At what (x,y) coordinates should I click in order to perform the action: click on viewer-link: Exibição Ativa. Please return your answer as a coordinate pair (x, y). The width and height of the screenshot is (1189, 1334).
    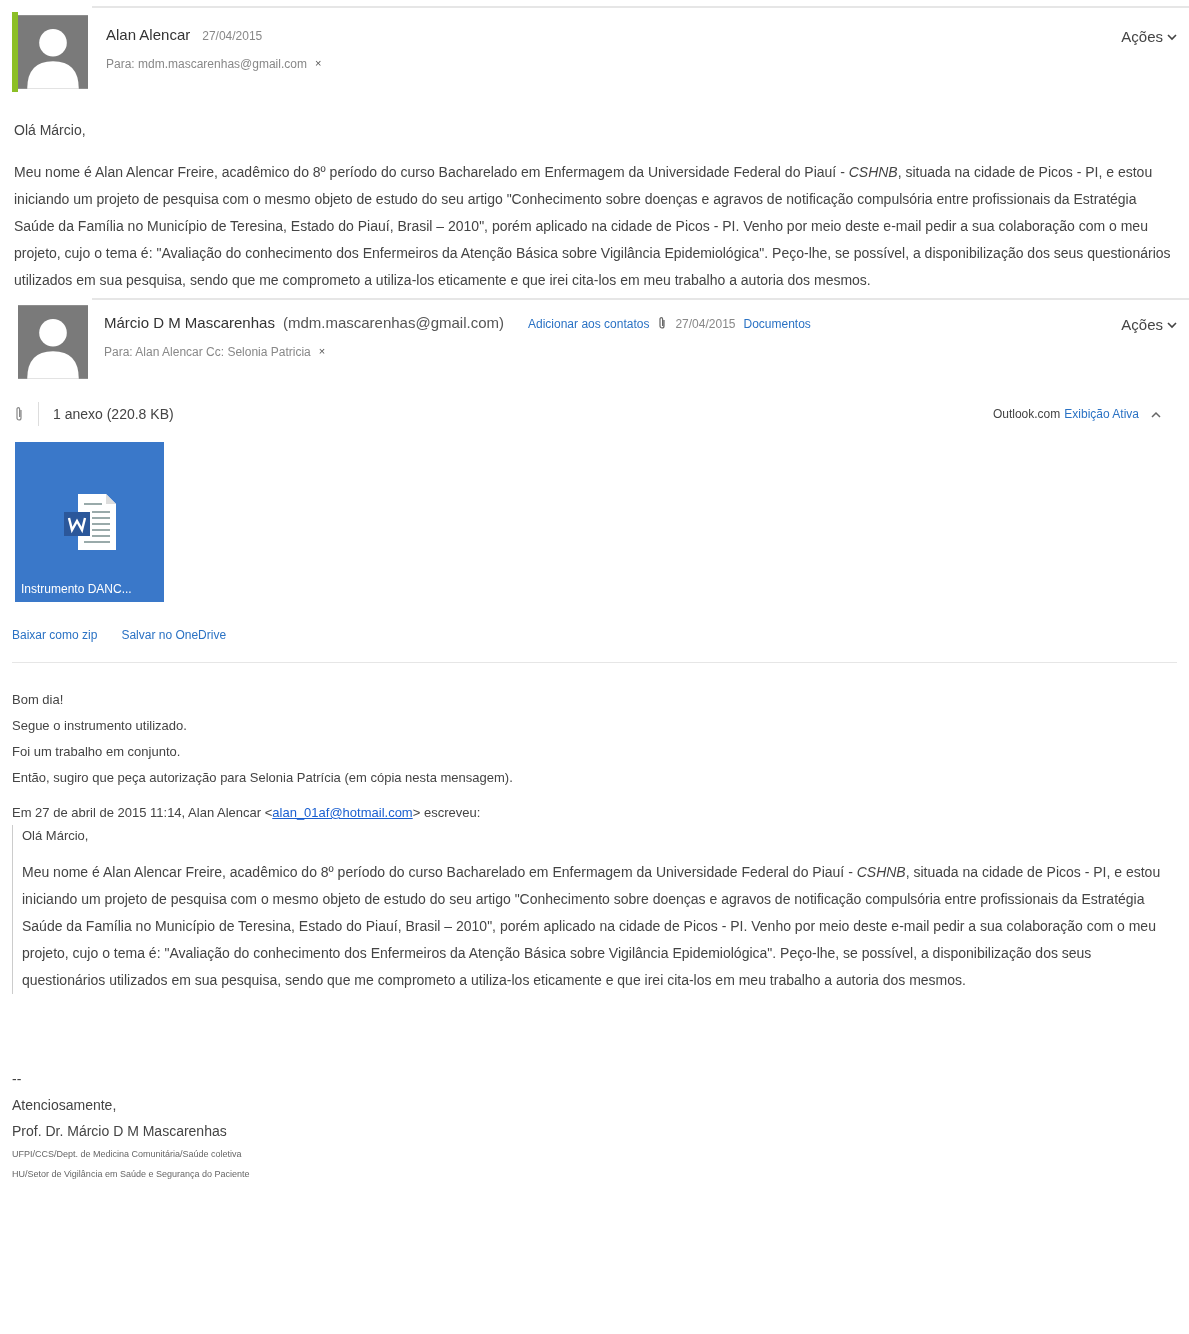
    Looking at the image, I should click on (1101, 414).